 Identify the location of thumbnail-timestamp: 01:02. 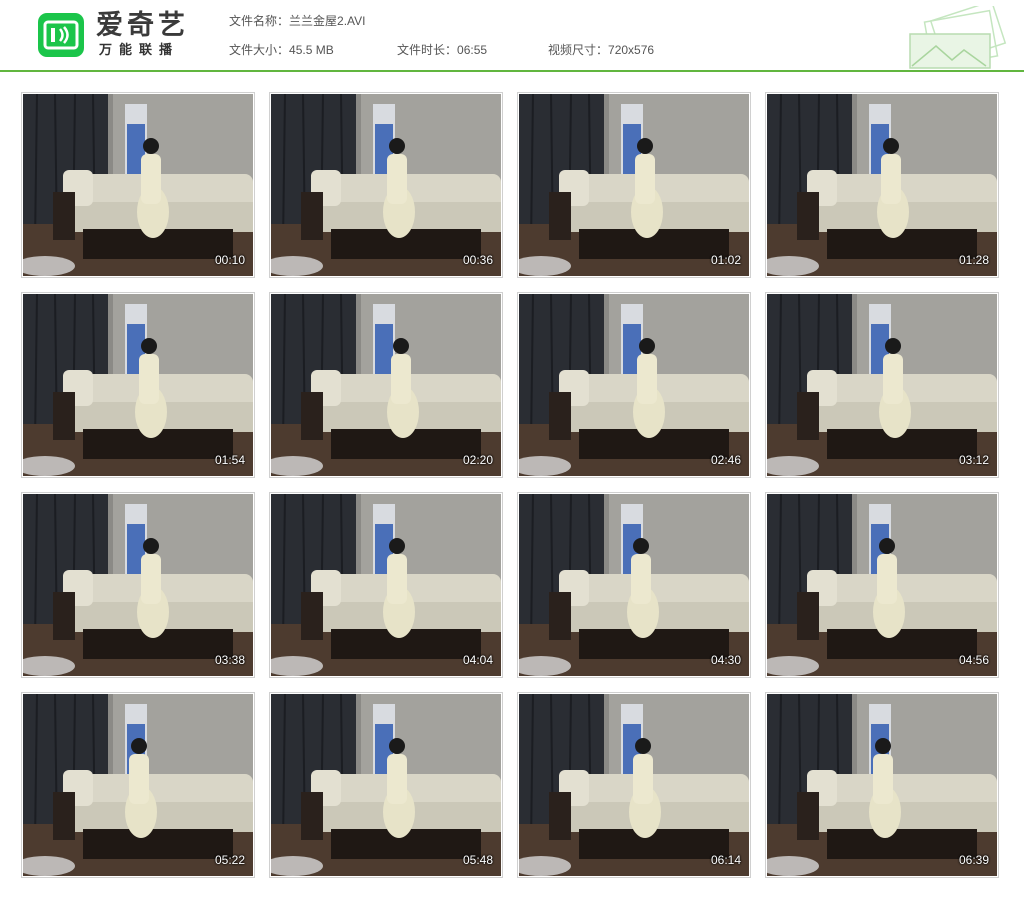
(725, 260).